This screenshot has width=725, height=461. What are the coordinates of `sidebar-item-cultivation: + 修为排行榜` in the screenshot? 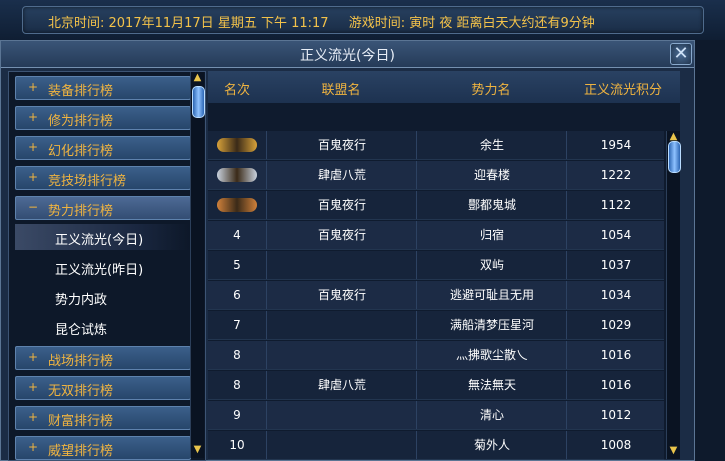 It's located at (103, 118).